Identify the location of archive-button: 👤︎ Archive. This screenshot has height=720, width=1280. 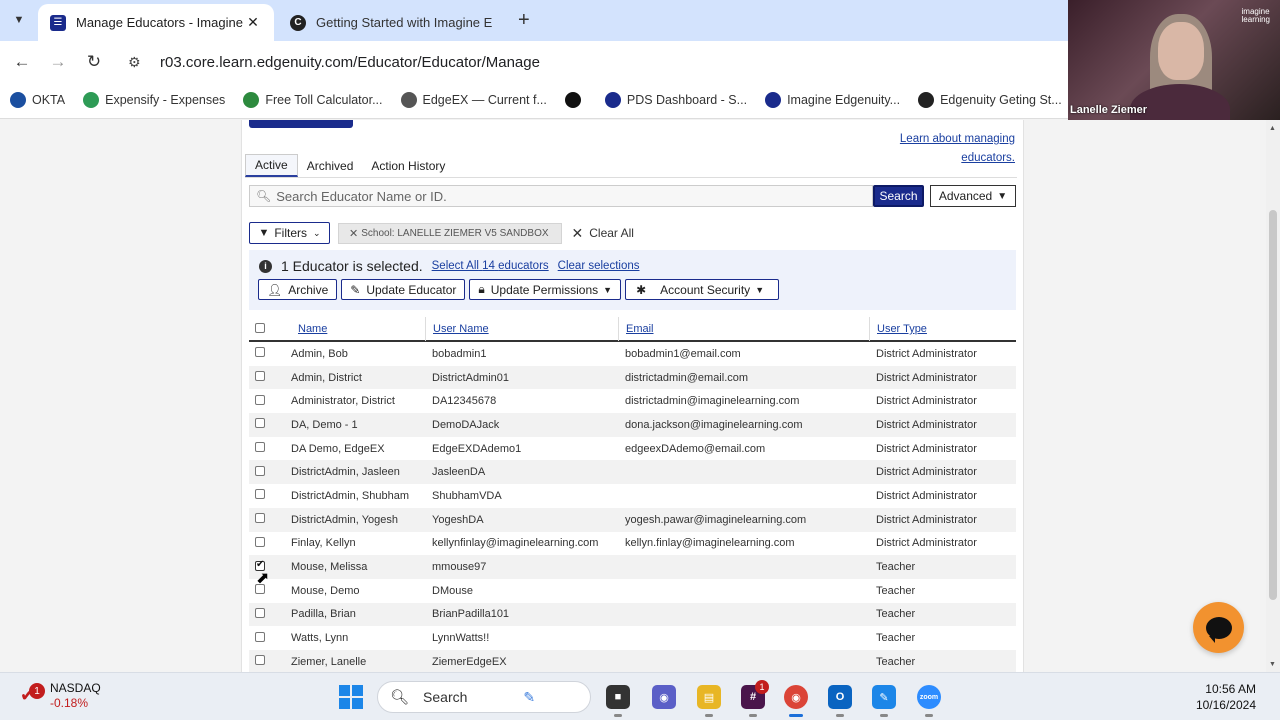
(298, 289).